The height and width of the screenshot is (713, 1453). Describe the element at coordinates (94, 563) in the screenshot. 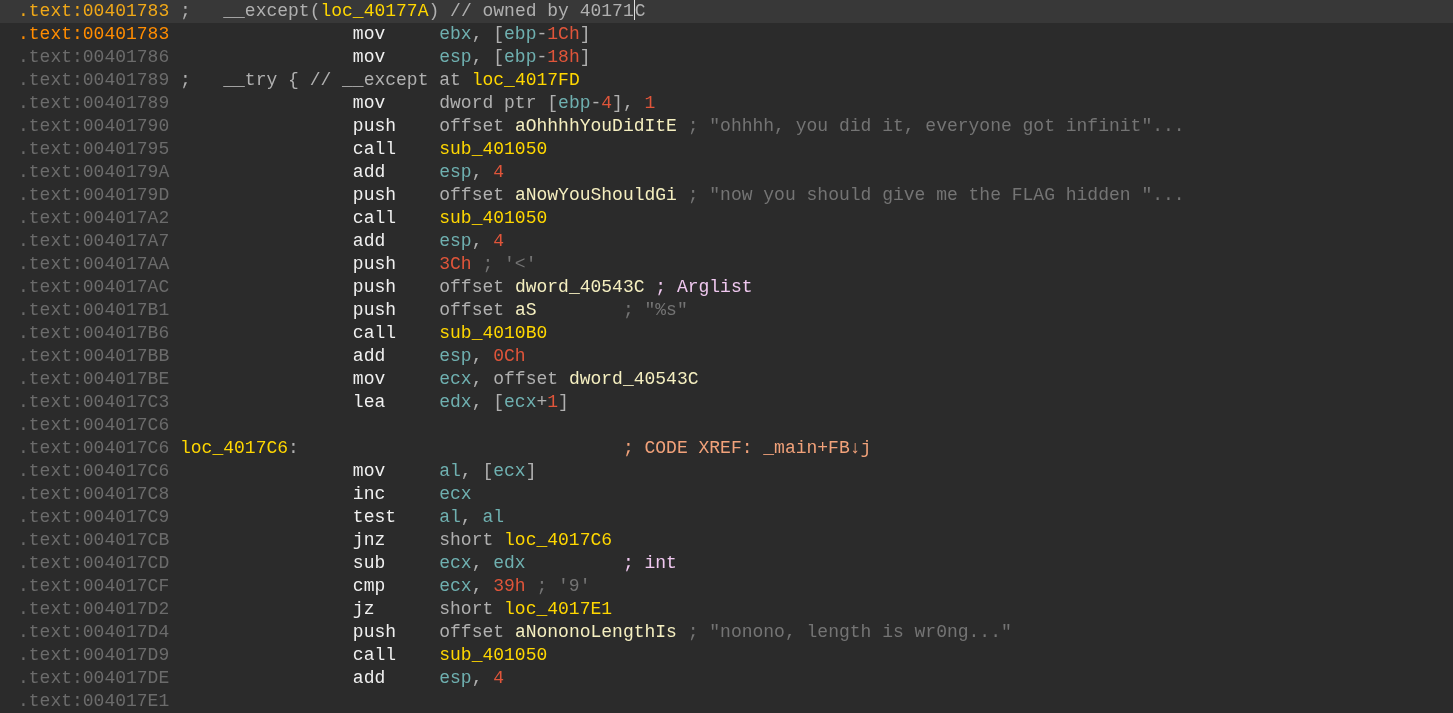

I see `line-address: .text:004017CD` at that location.